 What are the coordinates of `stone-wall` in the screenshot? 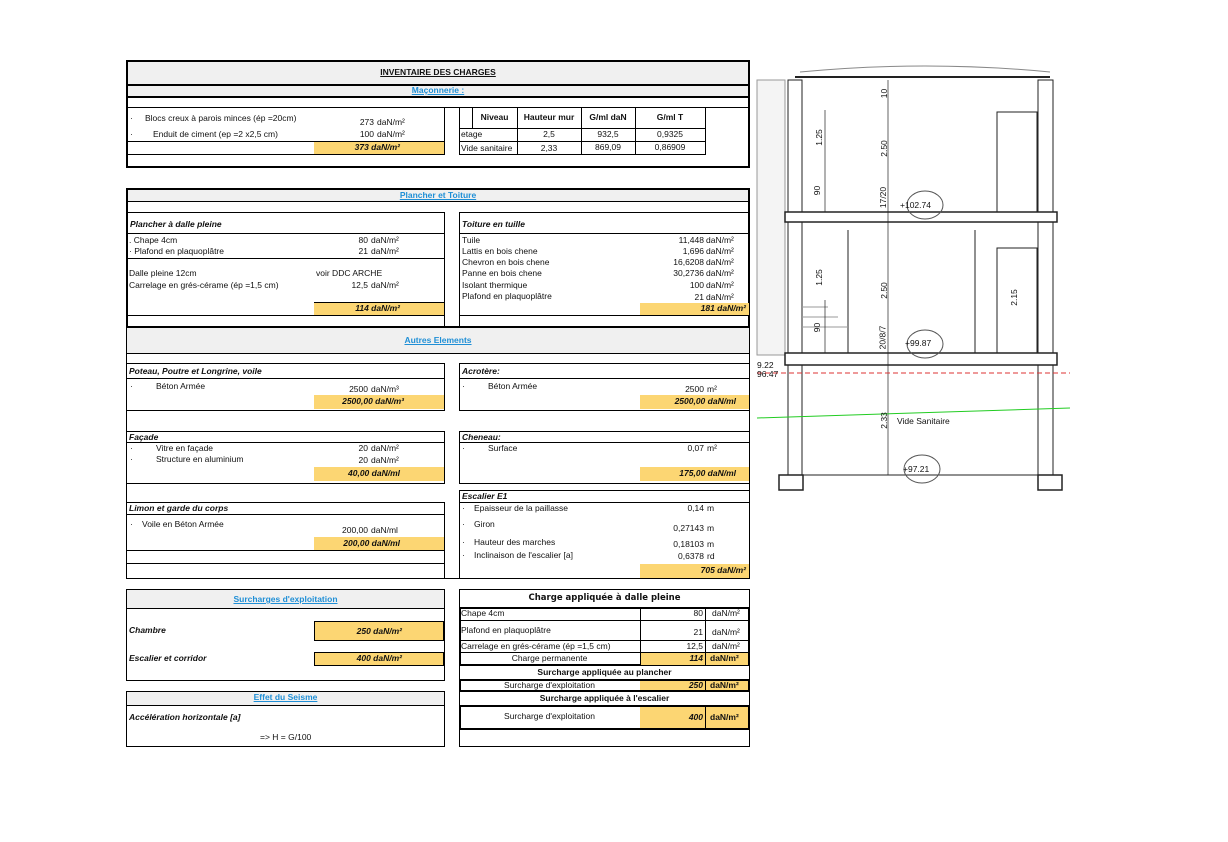 It's located at (771, 217).